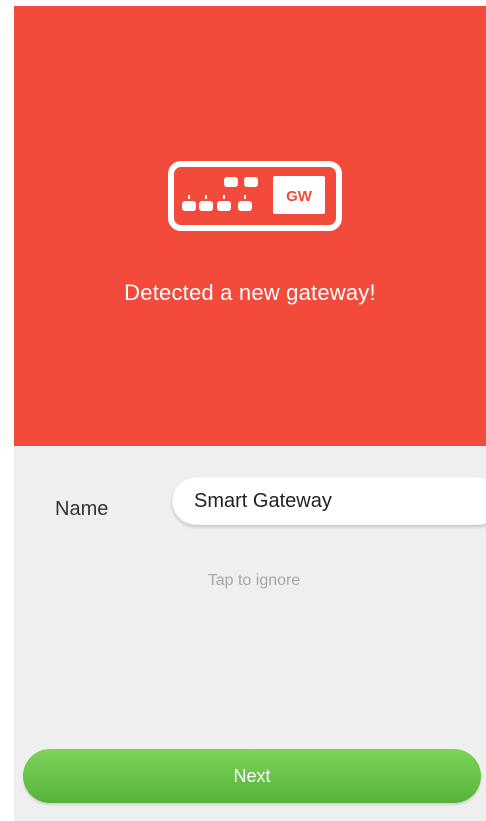 Image resolution: width=486 pixels, height=821 pixels. I want to click on name-label: Name, so click(82, 509).